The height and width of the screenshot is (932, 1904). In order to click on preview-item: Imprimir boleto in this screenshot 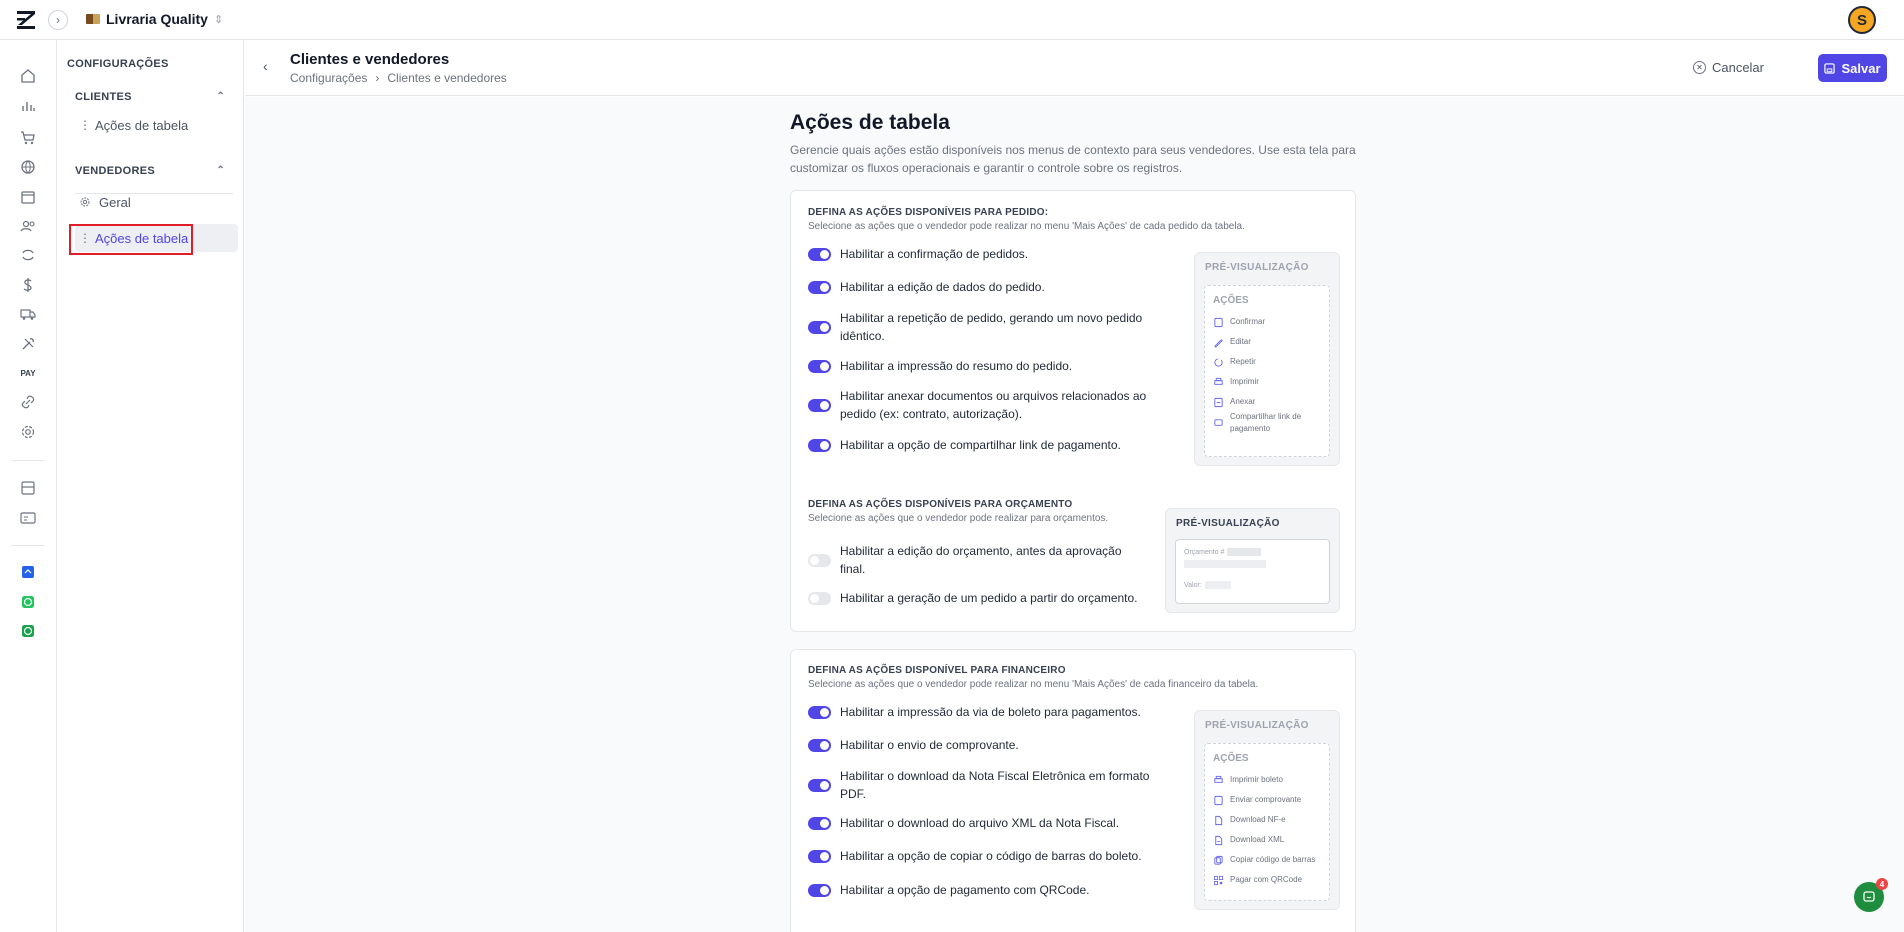, I will do `click(1248, 780)`.